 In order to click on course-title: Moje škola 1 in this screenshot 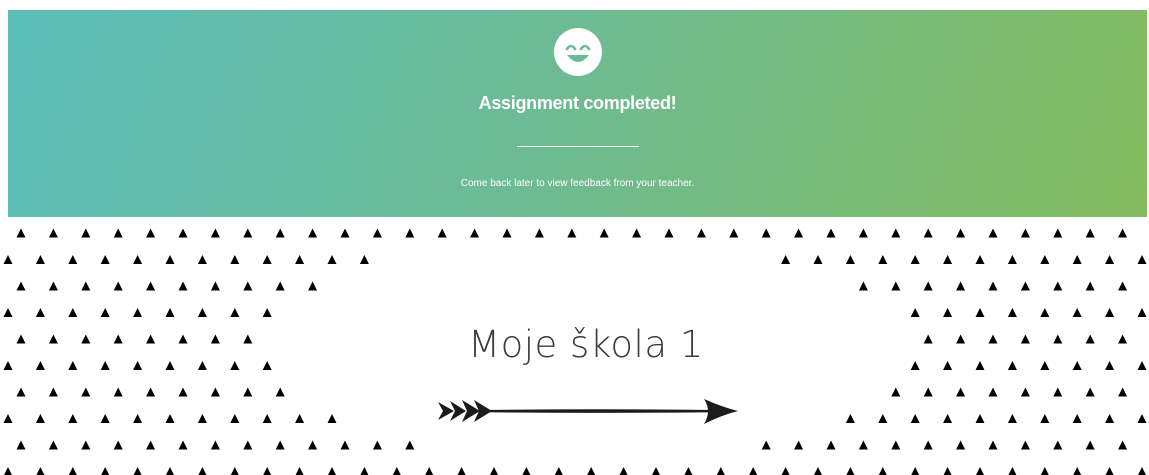, I will do `click(586, 344)`.